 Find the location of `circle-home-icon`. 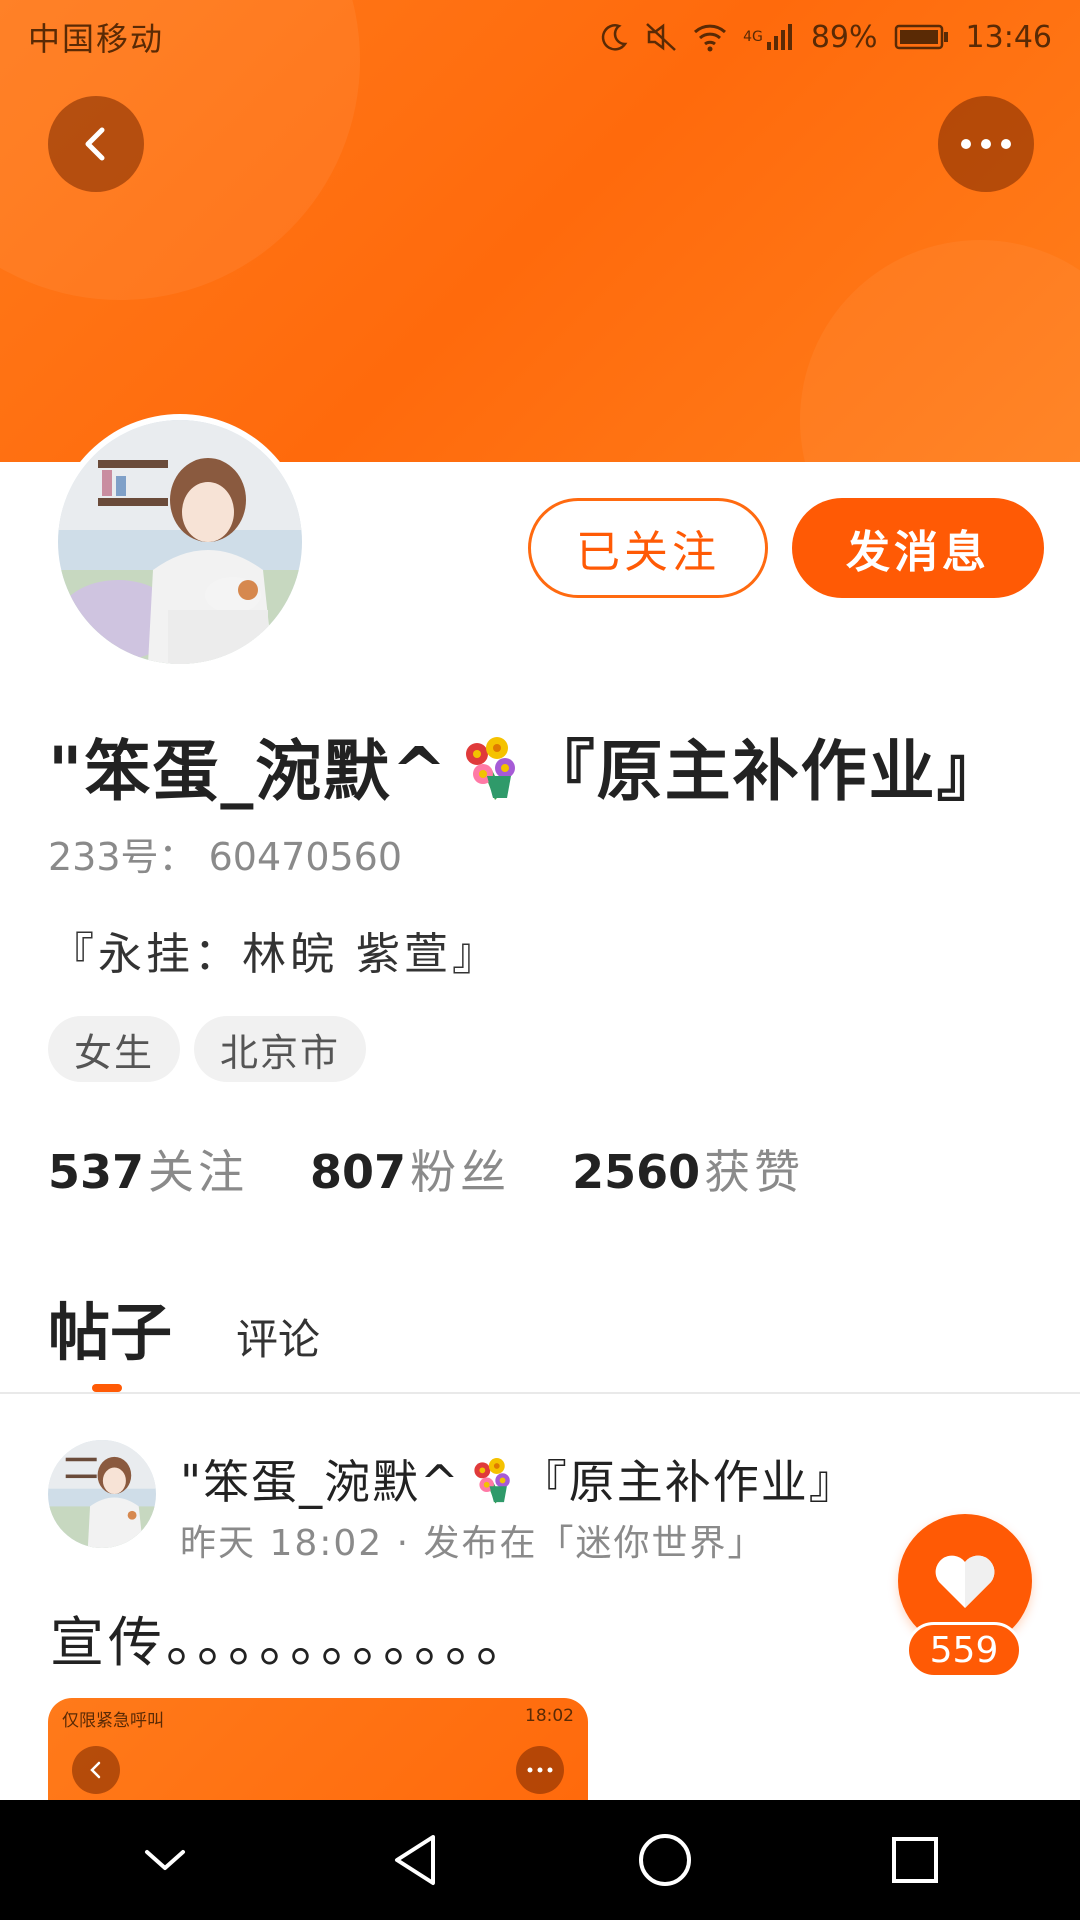

circle-home-icon is located at coordinates (665, 1860).